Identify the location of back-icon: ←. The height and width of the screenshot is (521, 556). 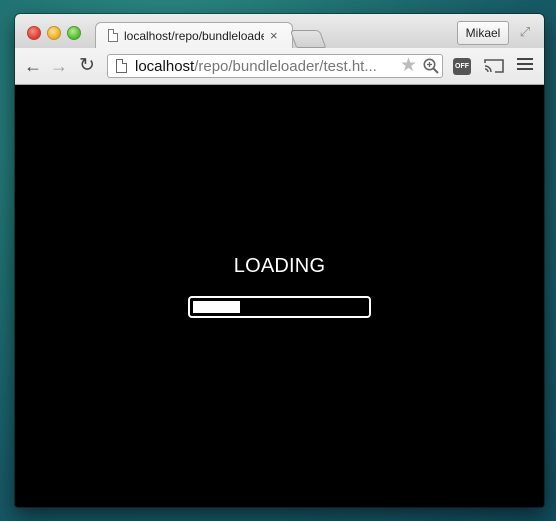
(33, 66).